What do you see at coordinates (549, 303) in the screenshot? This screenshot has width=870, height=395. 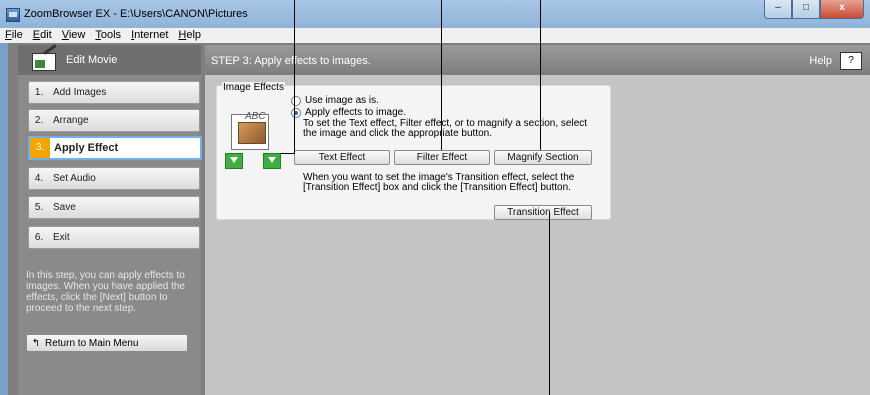 I see `callout-line-transition-effect` at bounding box center [549, 303].